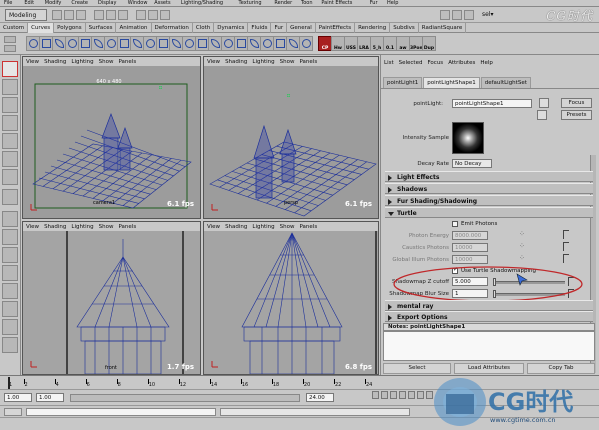 This screenshot has height=430, width=599. What do you see at coordinates (10, 69) in the screenshot?
I see `select-tool-icon` at bounding box center [10, 69].